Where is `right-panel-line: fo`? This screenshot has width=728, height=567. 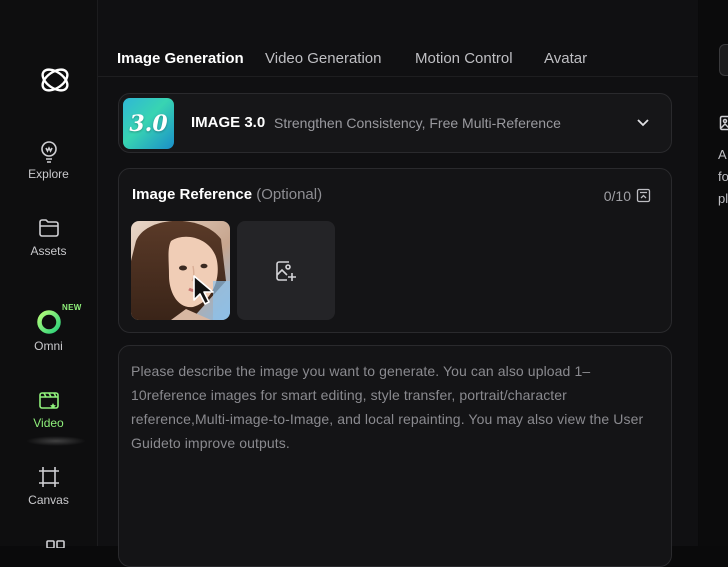 right-panel-line: fo is located at coordinates (723, 177).